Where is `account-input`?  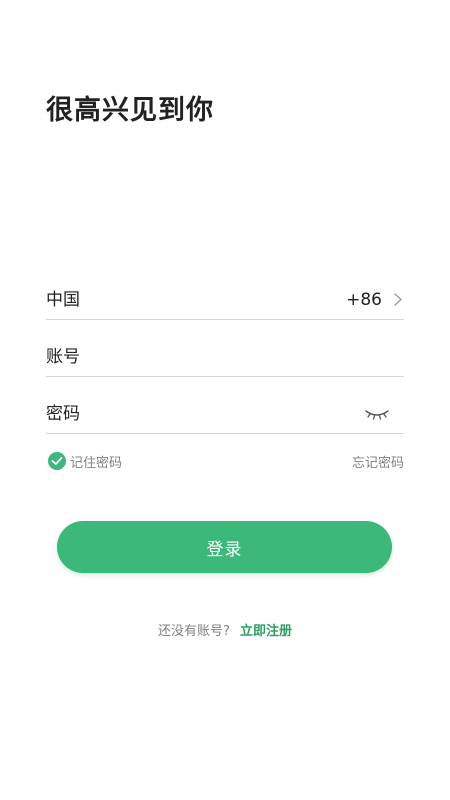
account-input is located at coordinates (225, 356).